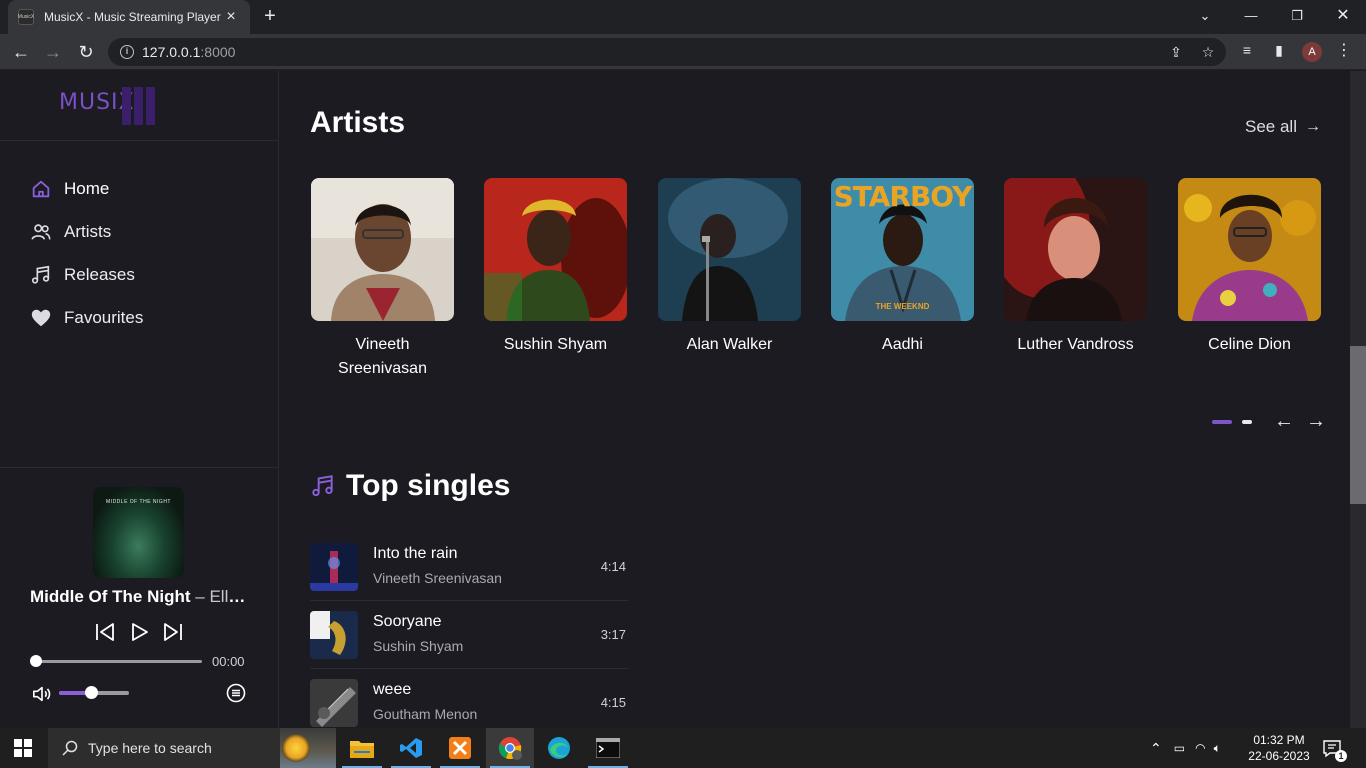  Describe the element at coordinates (1297, 16) in the screenshot. I see `restore-button: ❐` at that location.